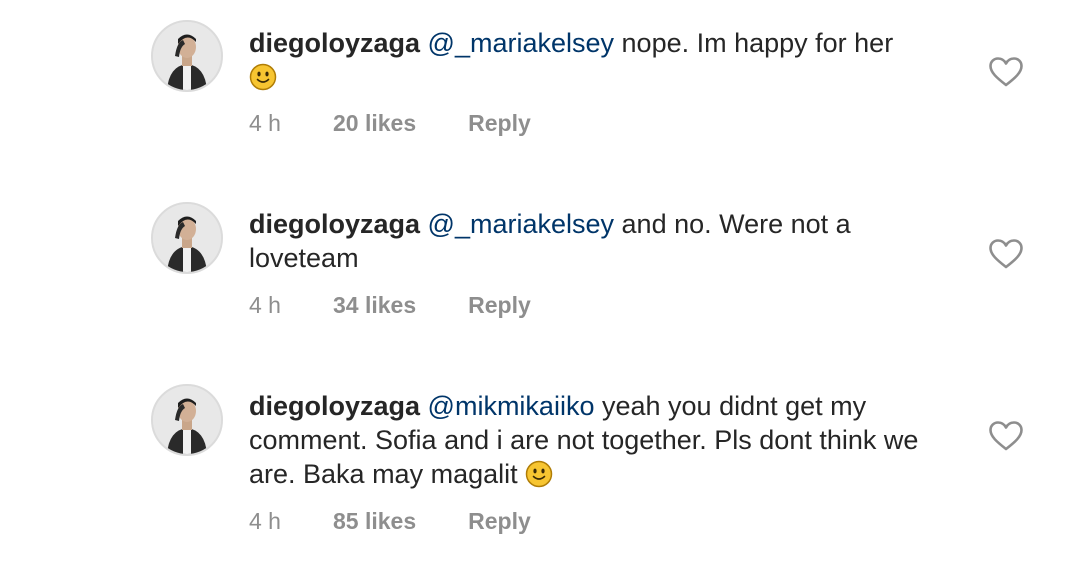  I want to click on comment-meta: 4 h 20 likes Reply, so click(390, 123).